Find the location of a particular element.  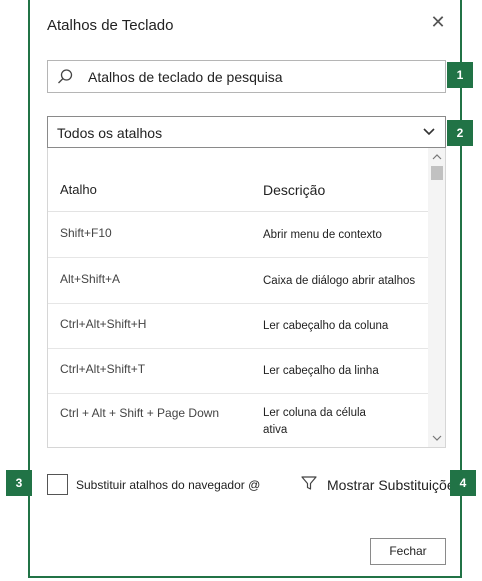

search-icon is located at coordinates (65, 76).